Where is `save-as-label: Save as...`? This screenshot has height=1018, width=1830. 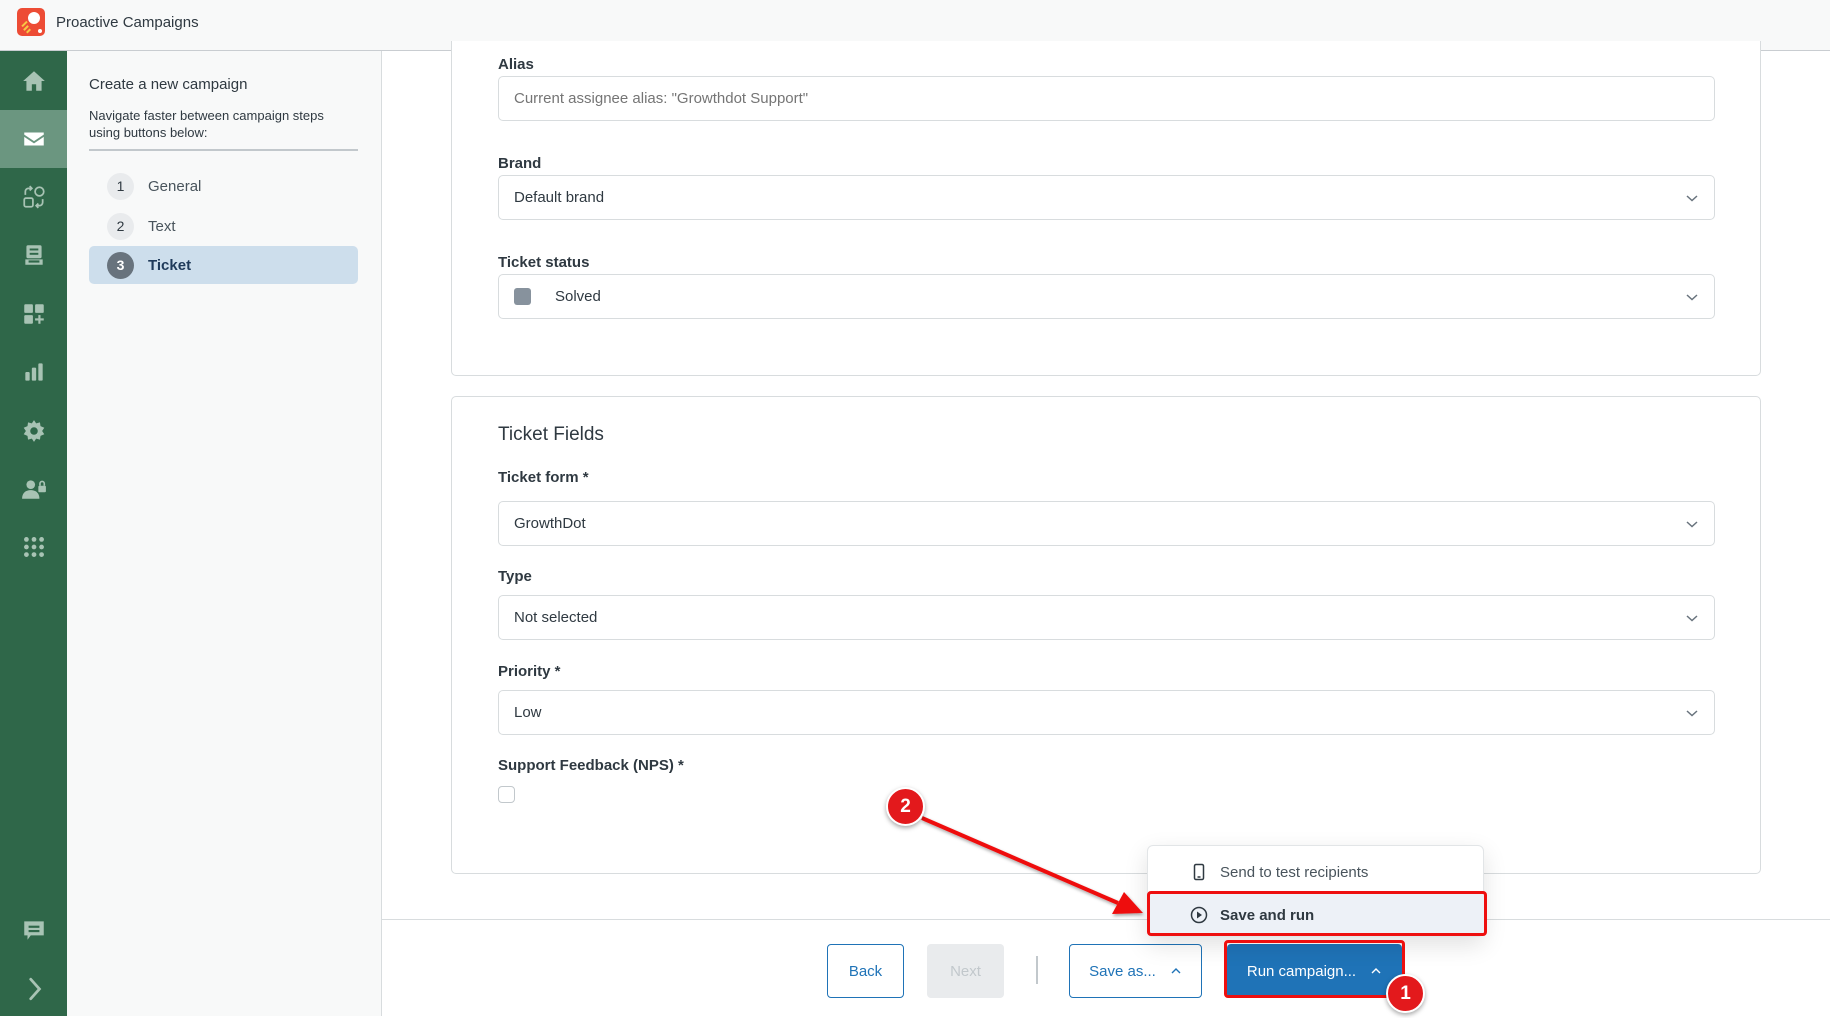
save-as-label: Save as... is located at coordinates (1122, 971).